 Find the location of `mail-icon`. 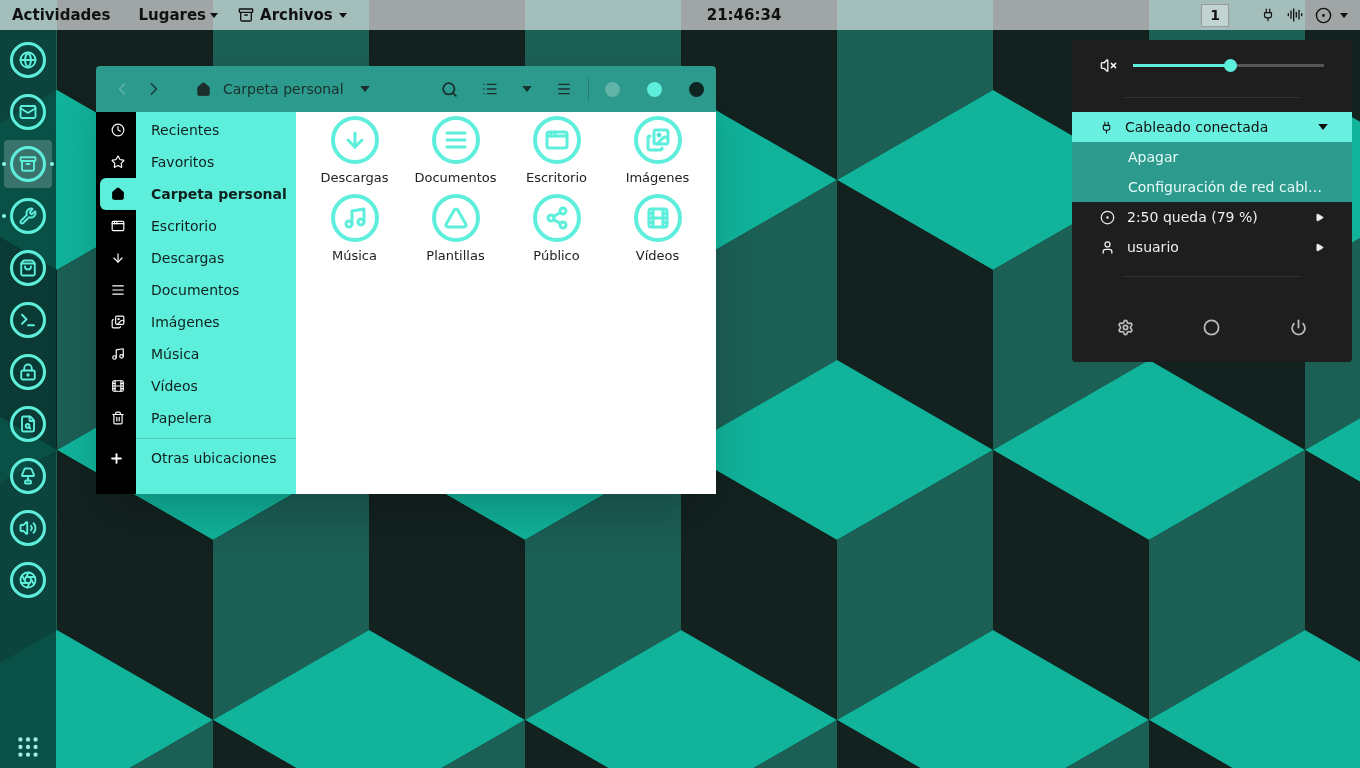

mail-icon is located at coordinates (28, 112).